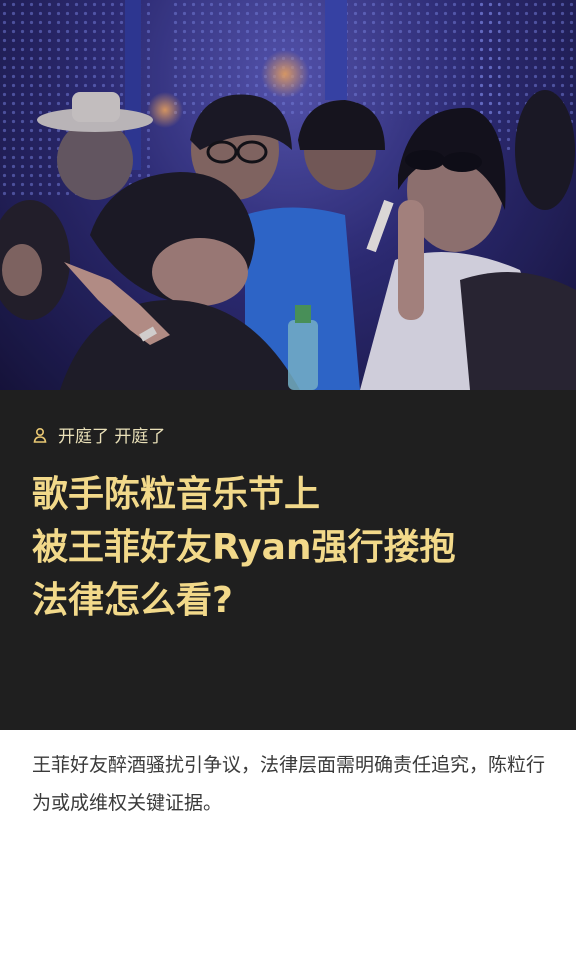  I want to click on author-row: 开庭了 开庭了, so click(98, 434).